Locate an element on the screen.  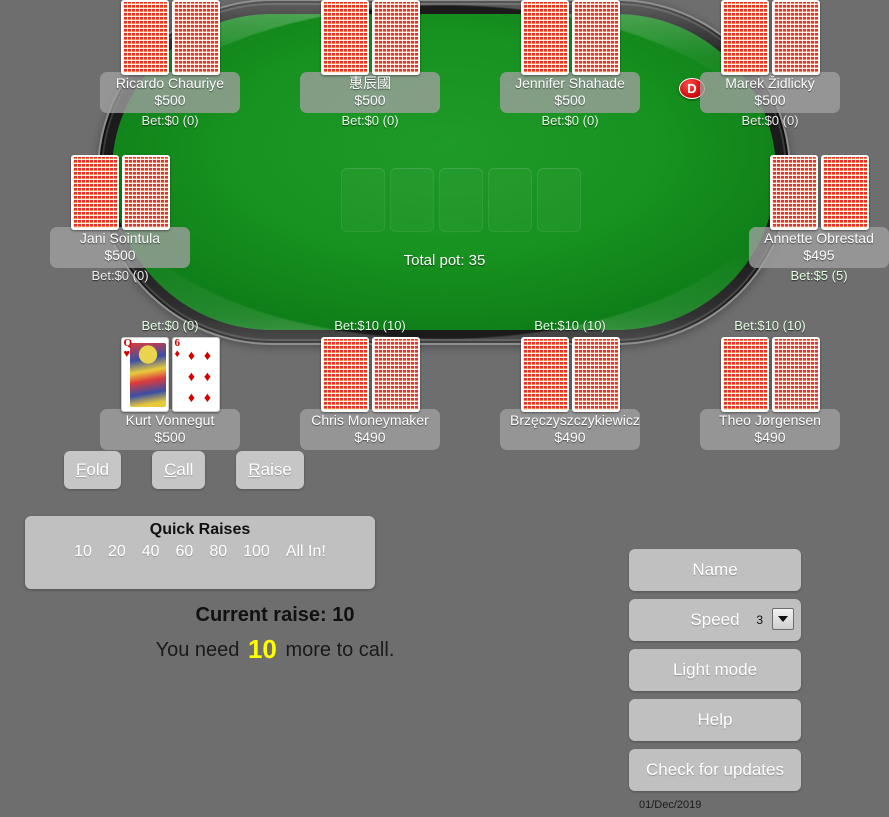
player-nameplate: Chris Moneymaker $490 is located at coordinates (370, 429).